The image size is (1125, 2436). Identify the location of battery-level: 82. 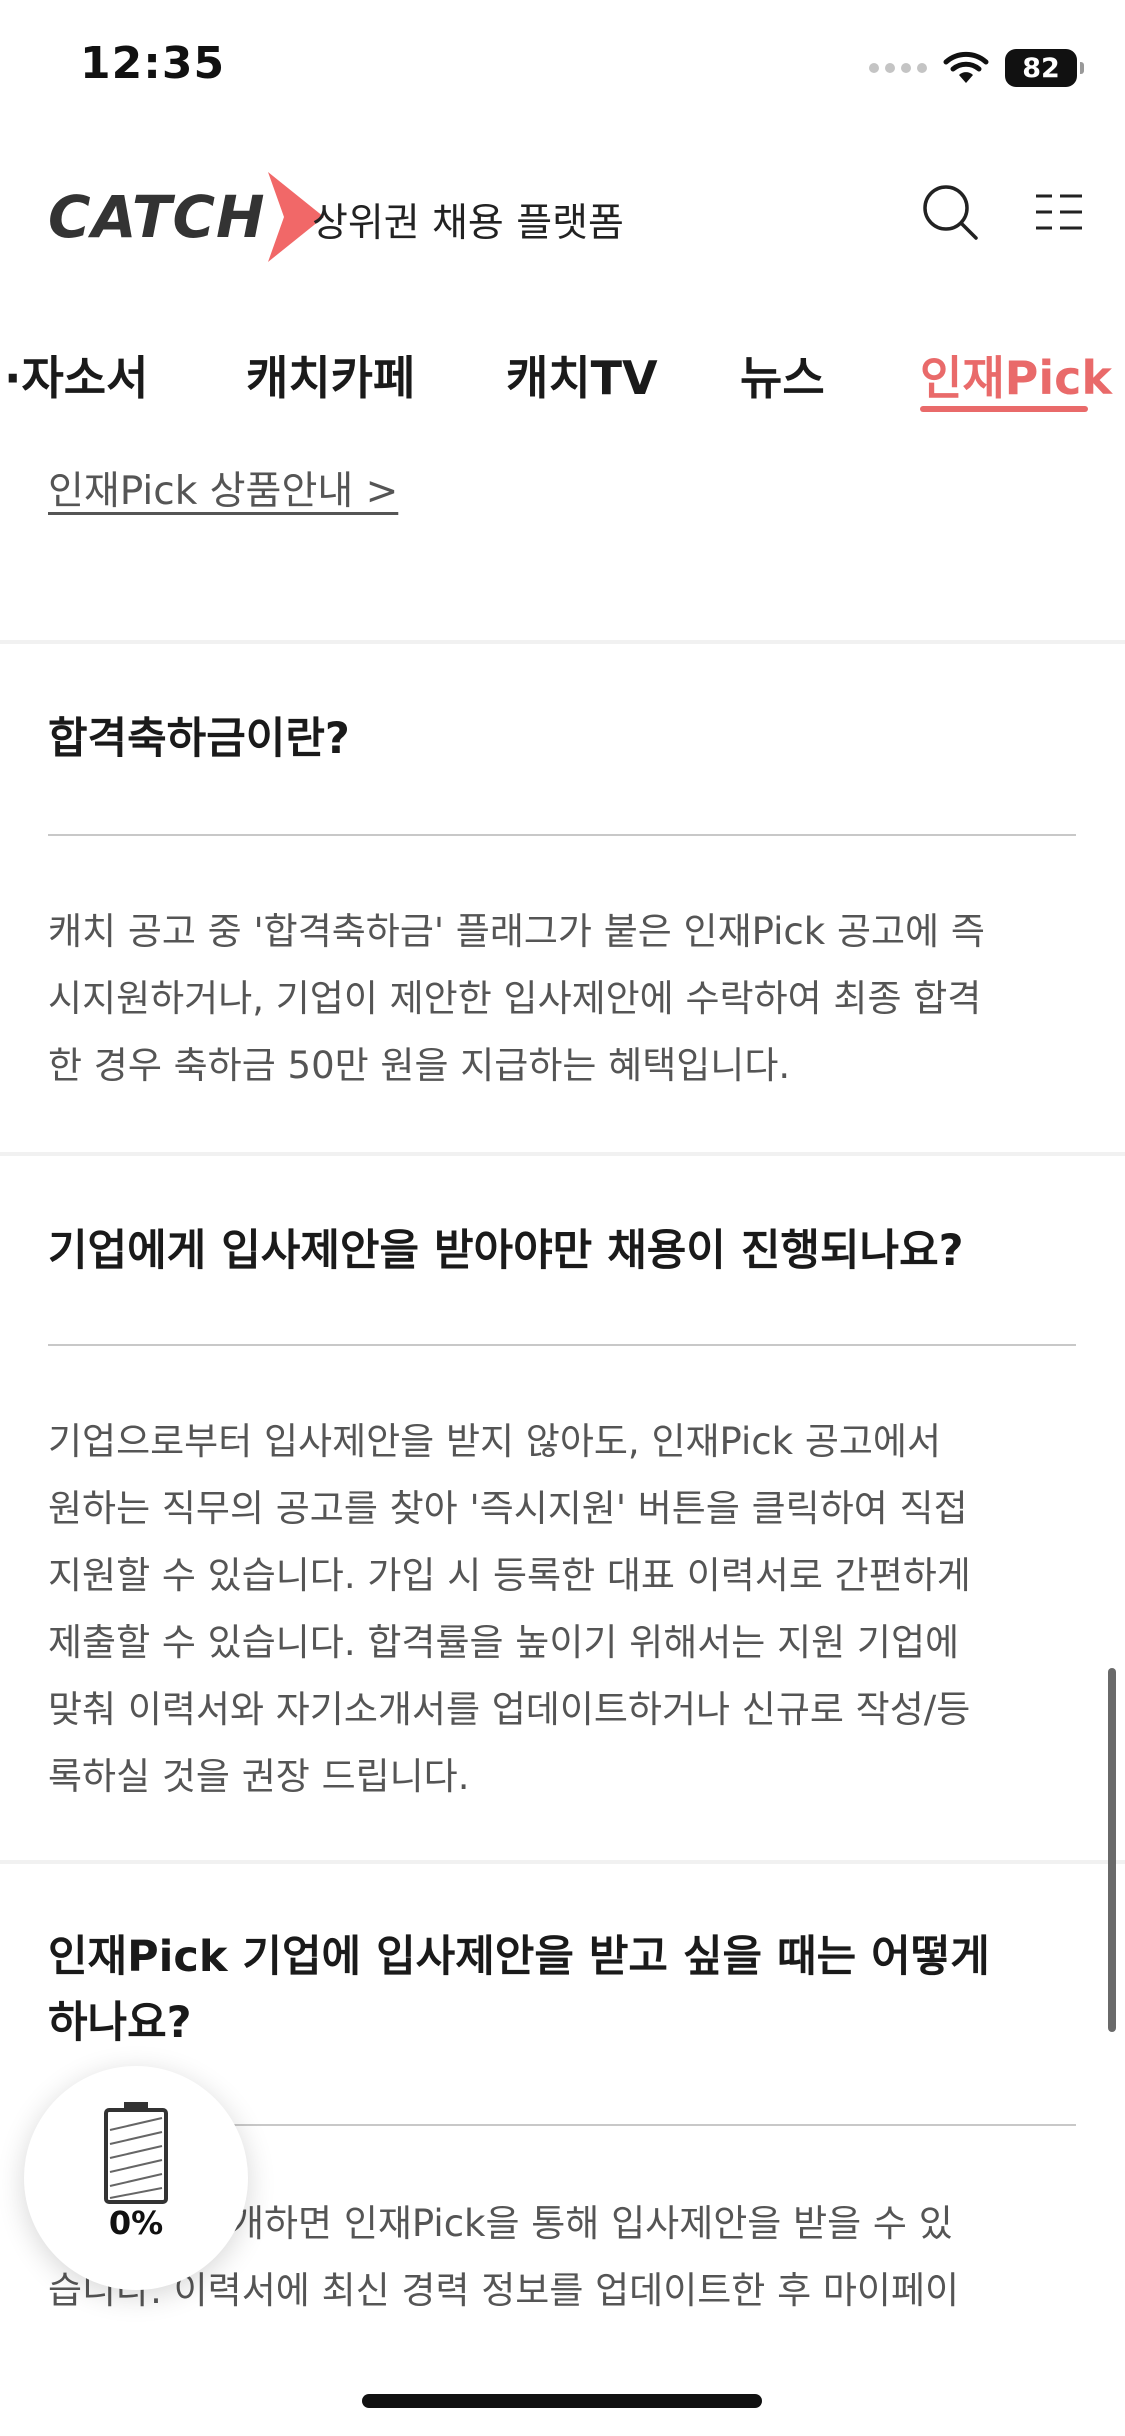
(1041, 68).